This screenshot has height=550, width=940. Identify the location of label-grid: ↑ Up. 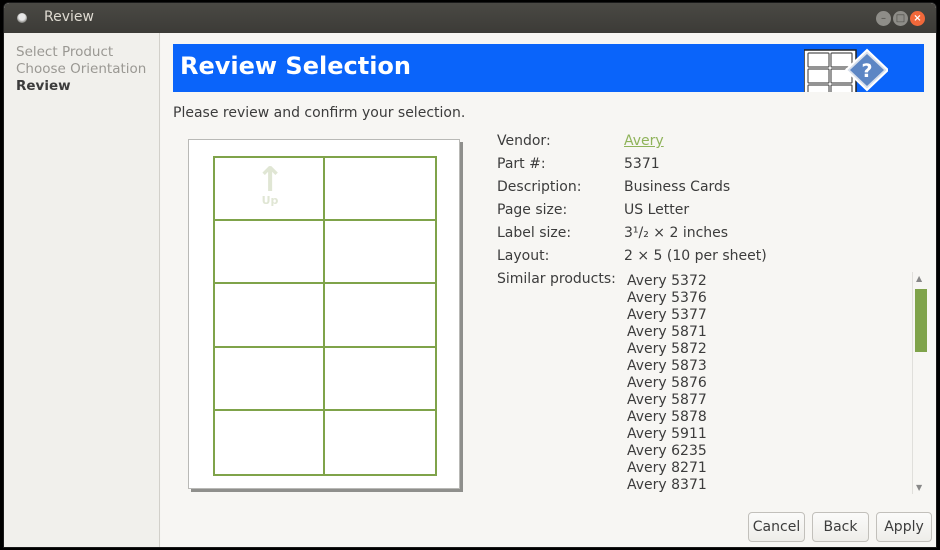
(325, 316).